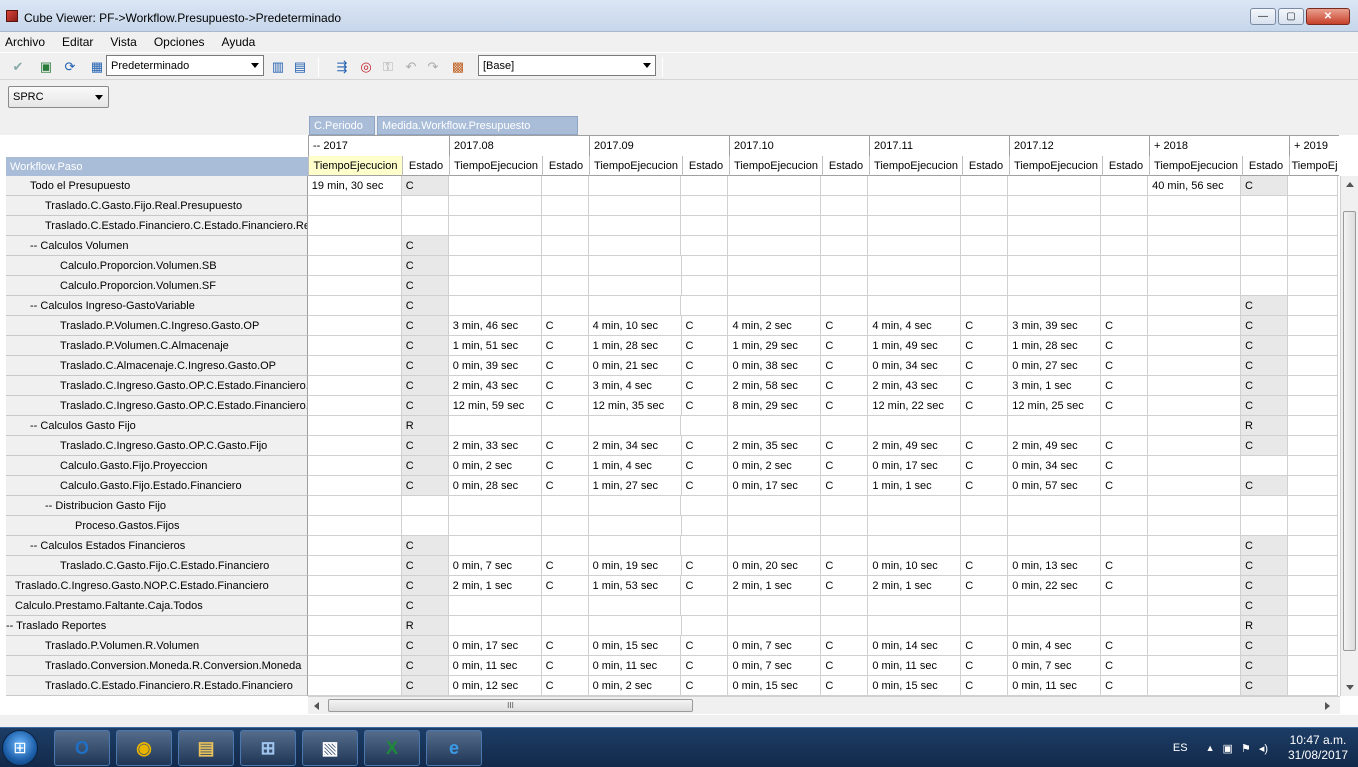 Image resolution: width=1358 pixels, height=767 pixels. I want to click on row-dimension-header: Workflow.Paso, so click(157, 166).